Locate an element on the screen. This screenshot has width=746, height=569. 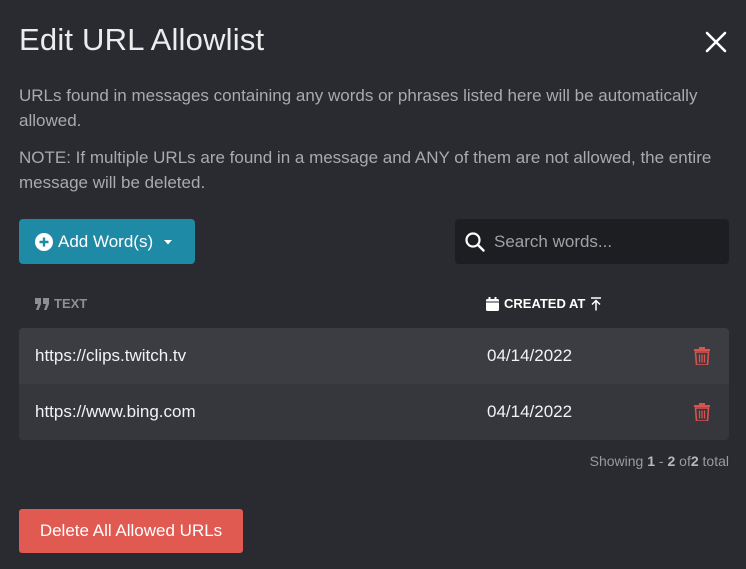
column-header-created-at: CREATED AT is located at coordinates (544, 303).